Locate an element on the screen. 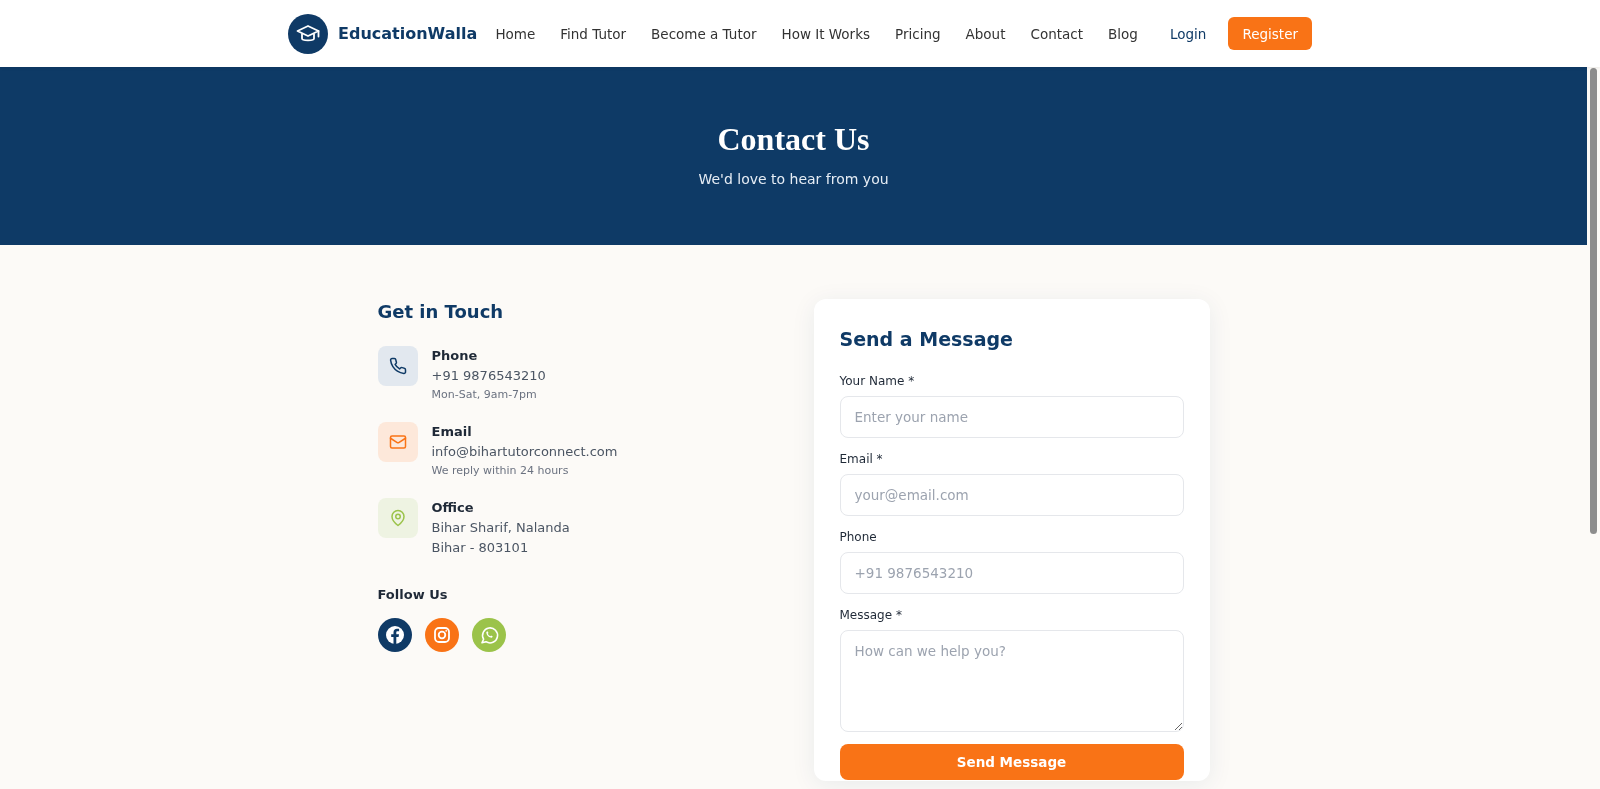 The height and width of the screenshot is (789, 1600). page-title: Contact Us is located at coordinates (793, 139).